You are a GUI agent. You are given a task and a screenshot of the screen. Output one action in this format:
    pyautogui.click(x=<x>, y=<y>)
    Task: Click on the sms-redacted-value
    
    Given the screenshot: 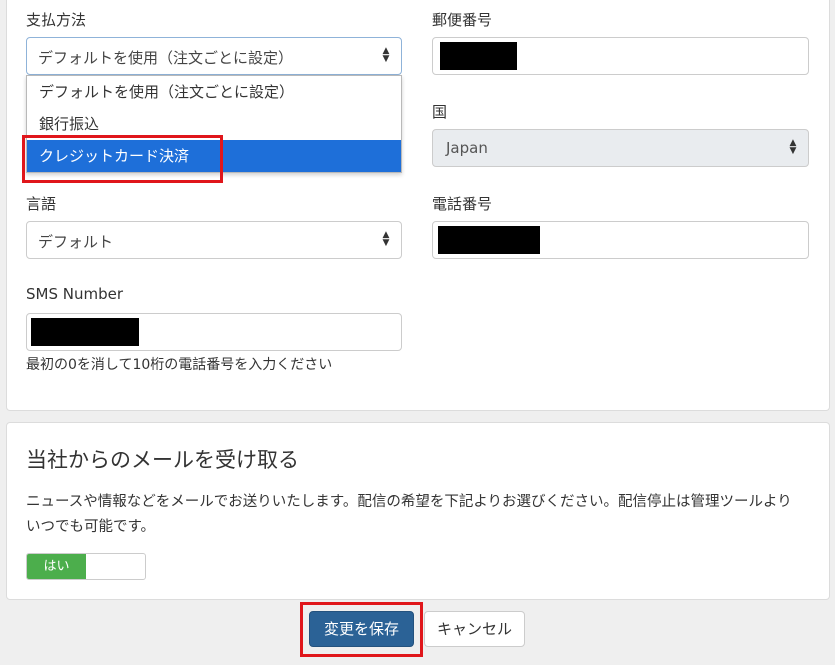 What is the action you would take?
    pyautogui.click(x=85, y=332)
    